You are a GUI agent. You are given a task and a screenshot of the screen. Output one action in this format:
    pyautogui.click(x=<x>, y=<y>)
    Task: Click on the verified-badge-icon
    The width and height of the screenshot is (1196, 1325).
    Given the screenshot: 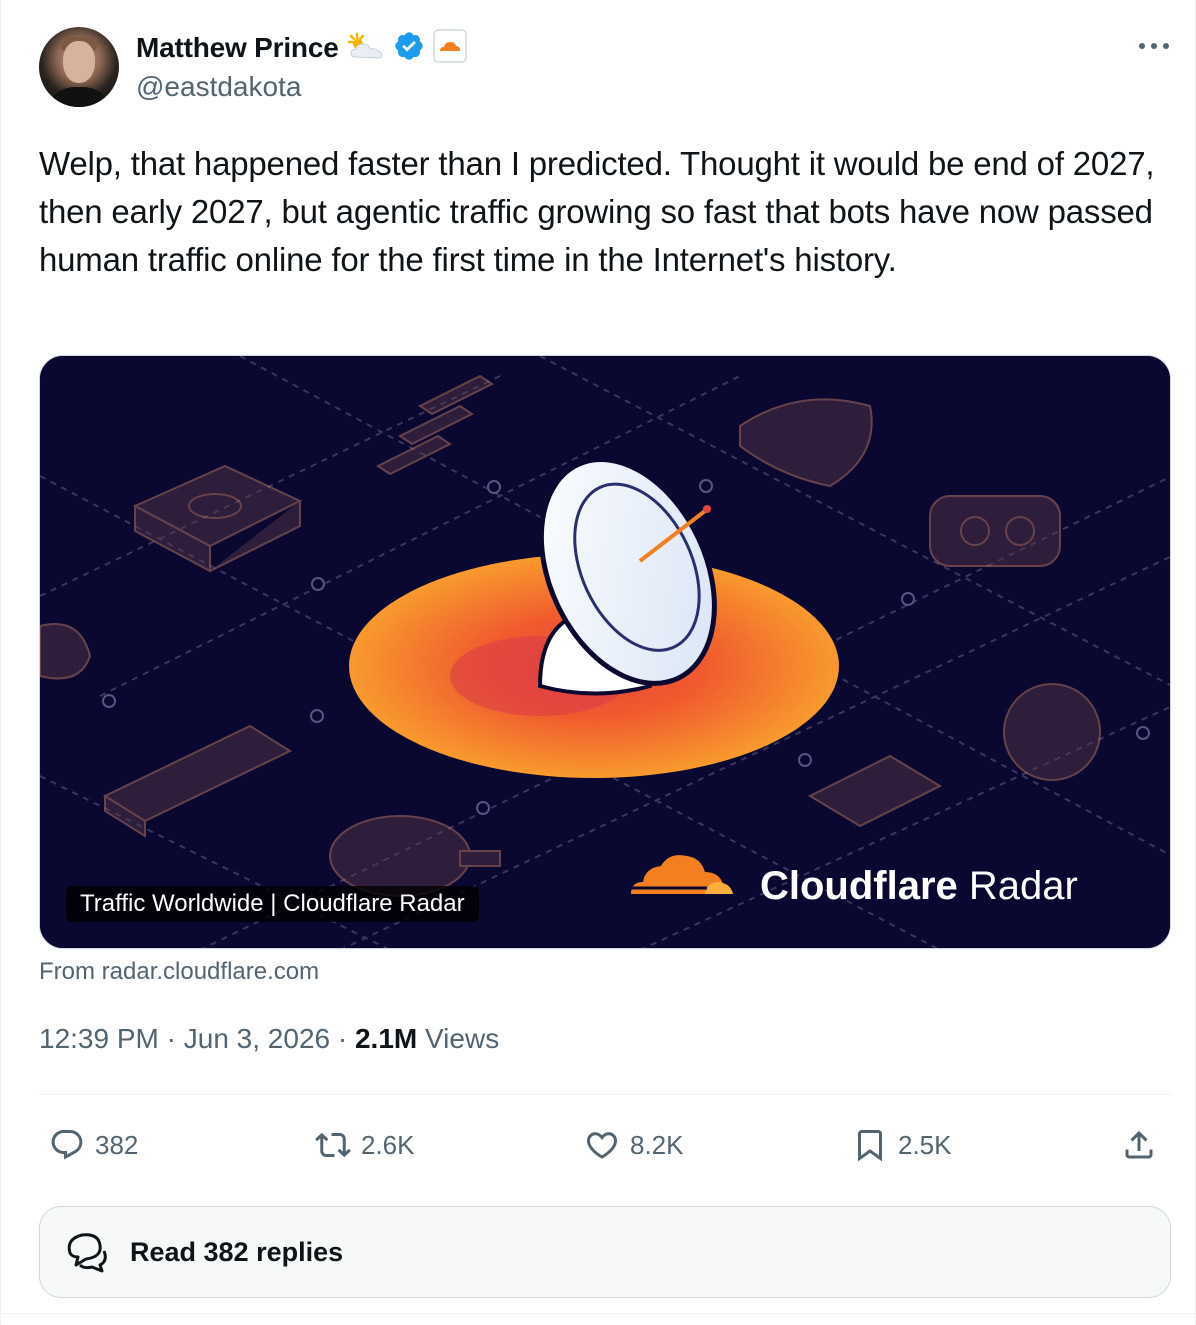 What is the action you would take?
    pyautogui.click(x=409, y=48)
    